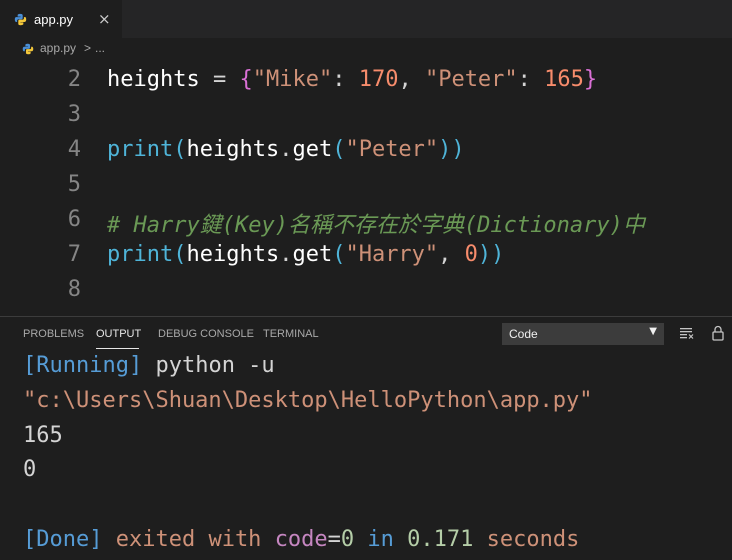 This screenshot has width=732, height=560. Describe the element at coordinates (53, 334) in the screenshot. I see `tab-problems: PROBLEMS` at that location.